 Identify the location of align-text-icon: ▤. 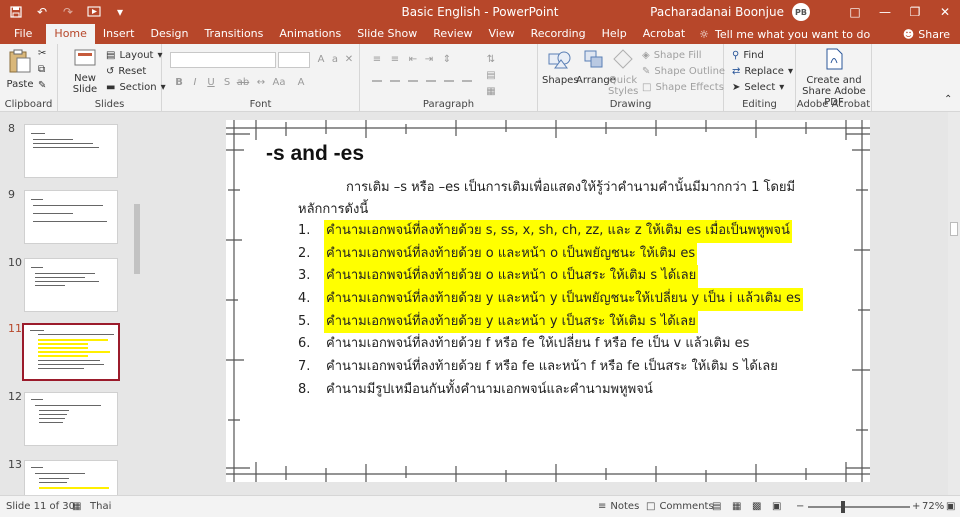
(491, 76).